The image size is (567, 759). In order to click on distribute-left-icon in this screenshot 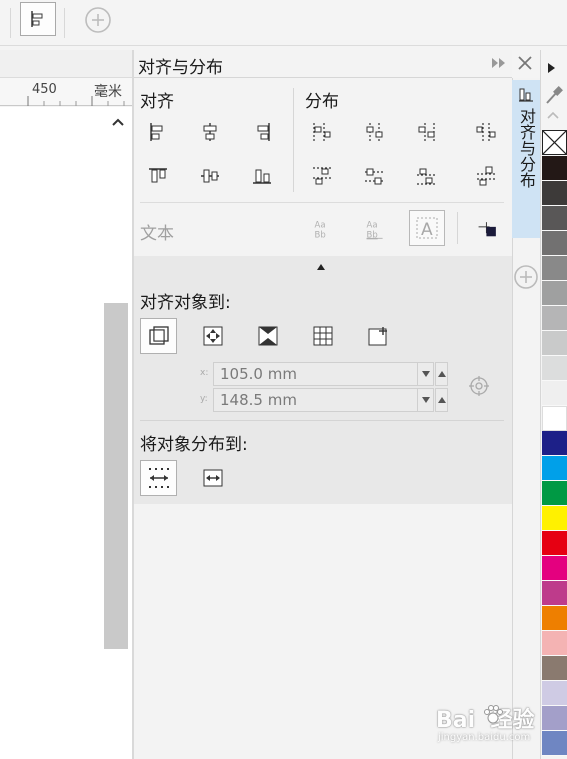, I will do `click(322, 132)`.